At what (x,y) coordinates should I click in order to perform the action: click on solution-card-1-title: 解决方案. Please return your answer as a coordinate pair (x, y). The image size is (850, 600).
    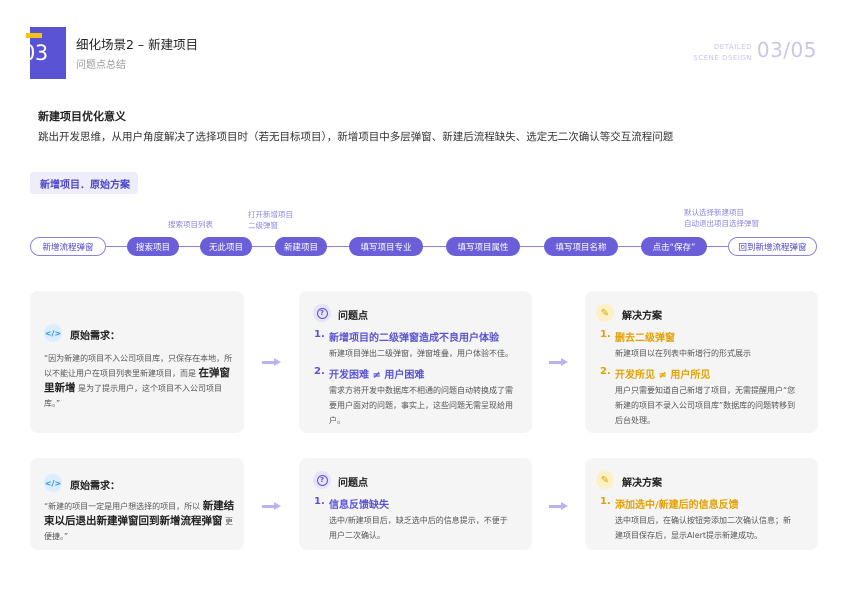
    Looking at the image, I should click on (642, 316).